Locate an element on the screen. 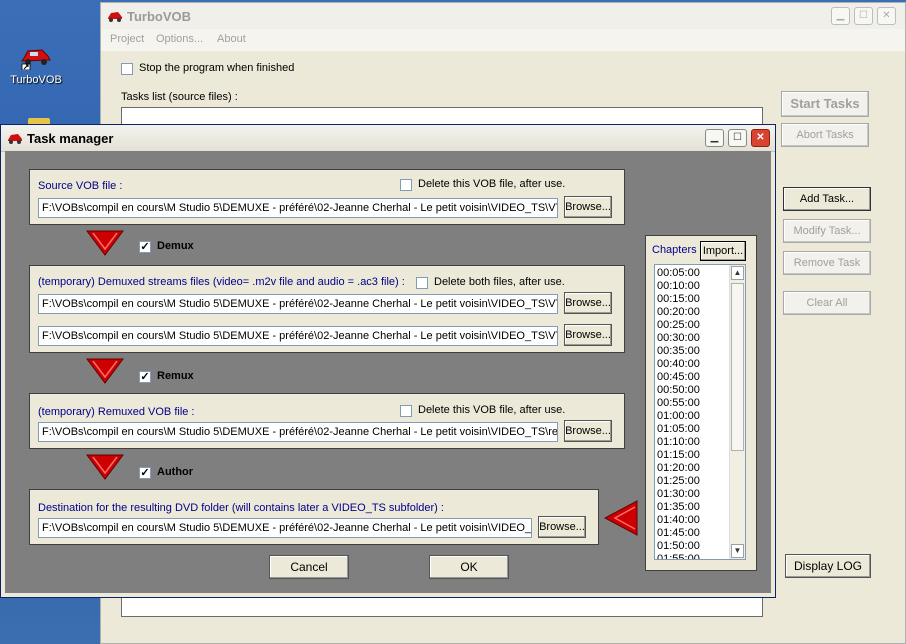 This screenshot has width=906, height=644. delete-source-label: Delete this VOB file, after use. is located at coordinates (492, 184).